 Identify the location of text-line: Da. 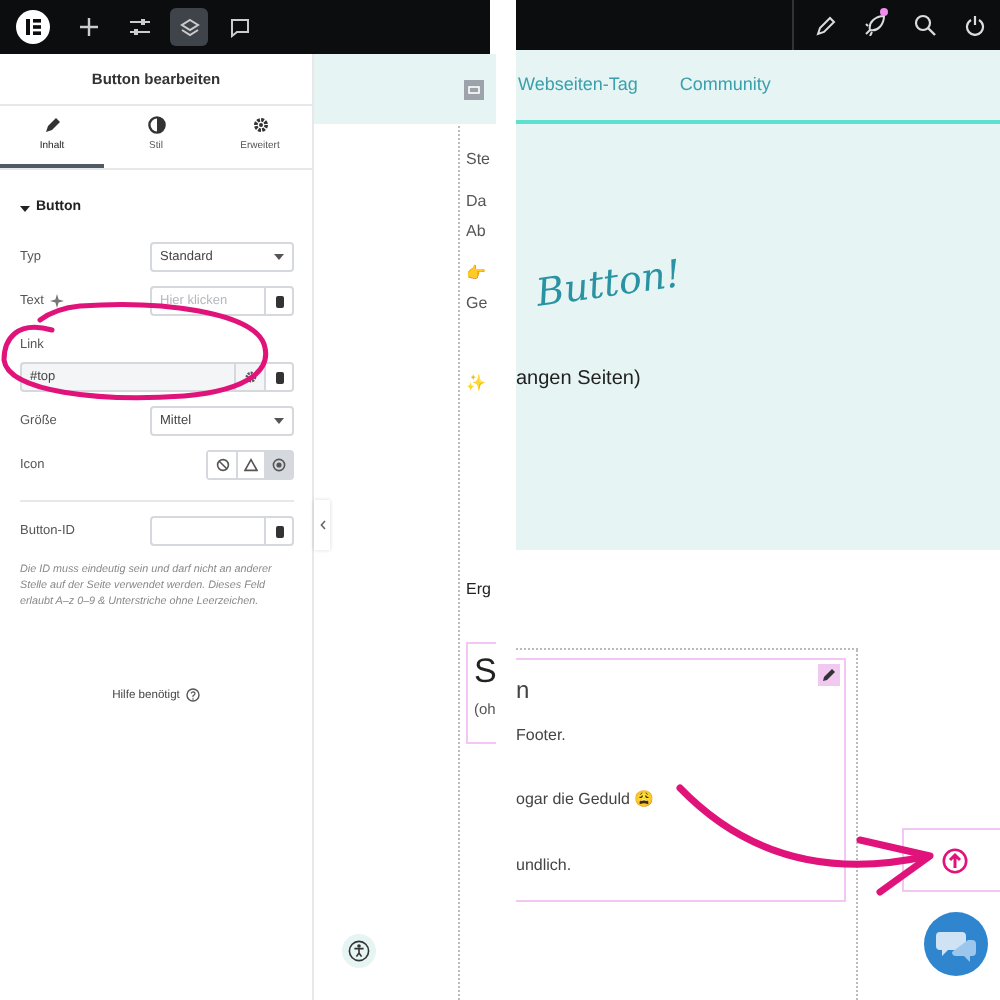
(477, 202).